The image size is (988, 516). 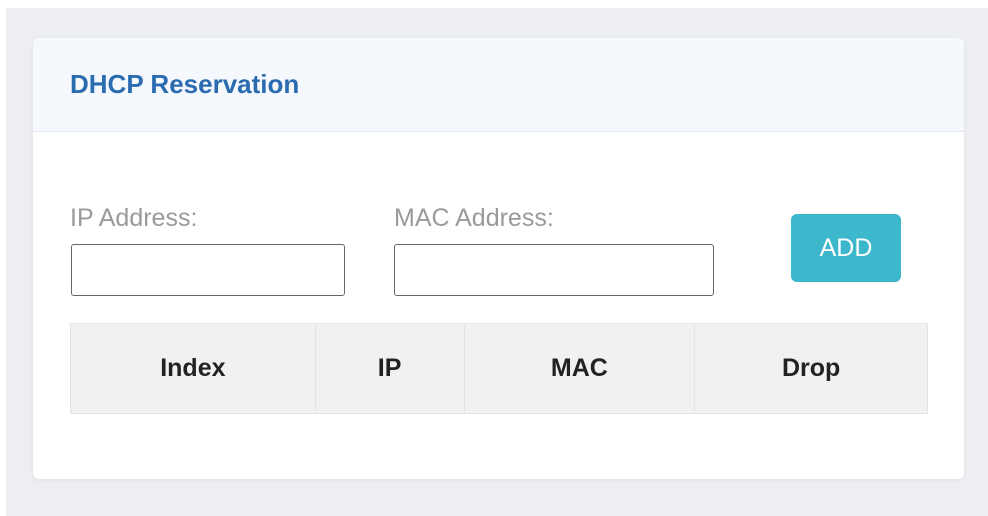 What do you see at coordinates (208, 270) in the screenshot?
I see `ip-address-input` at bounding box center [208, 270].